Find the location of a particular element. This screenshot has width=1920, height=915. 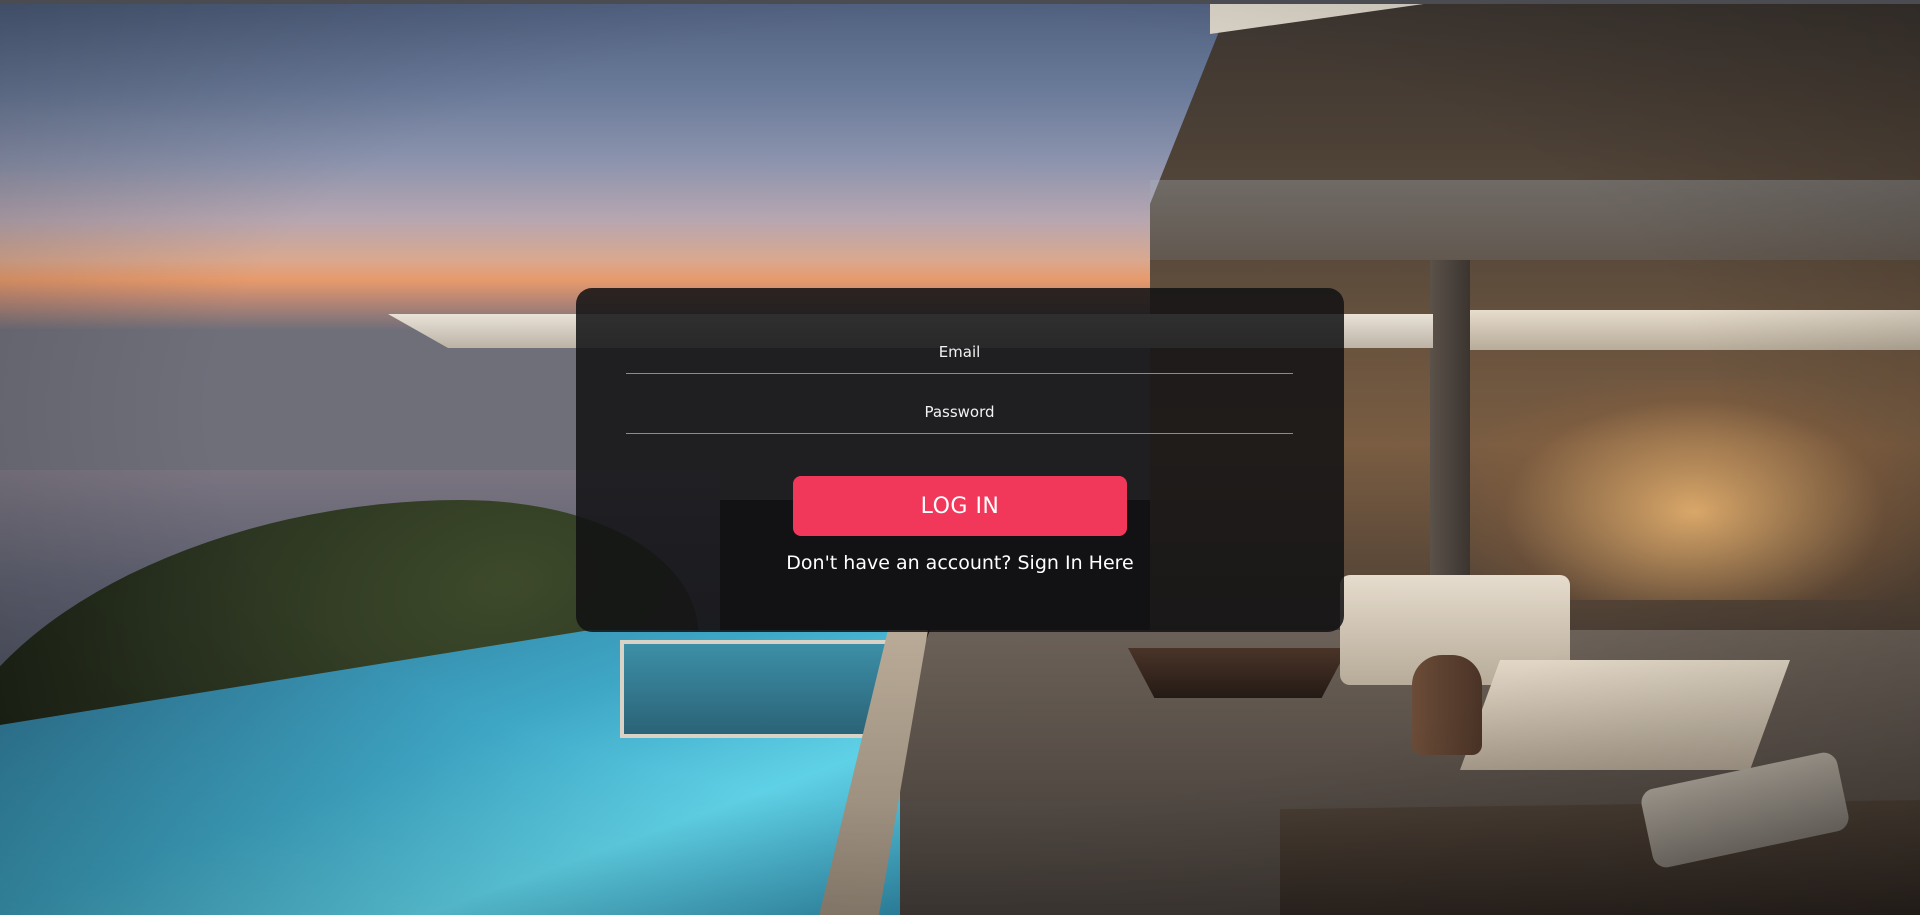

password-field is located at coordinates (959, 412).